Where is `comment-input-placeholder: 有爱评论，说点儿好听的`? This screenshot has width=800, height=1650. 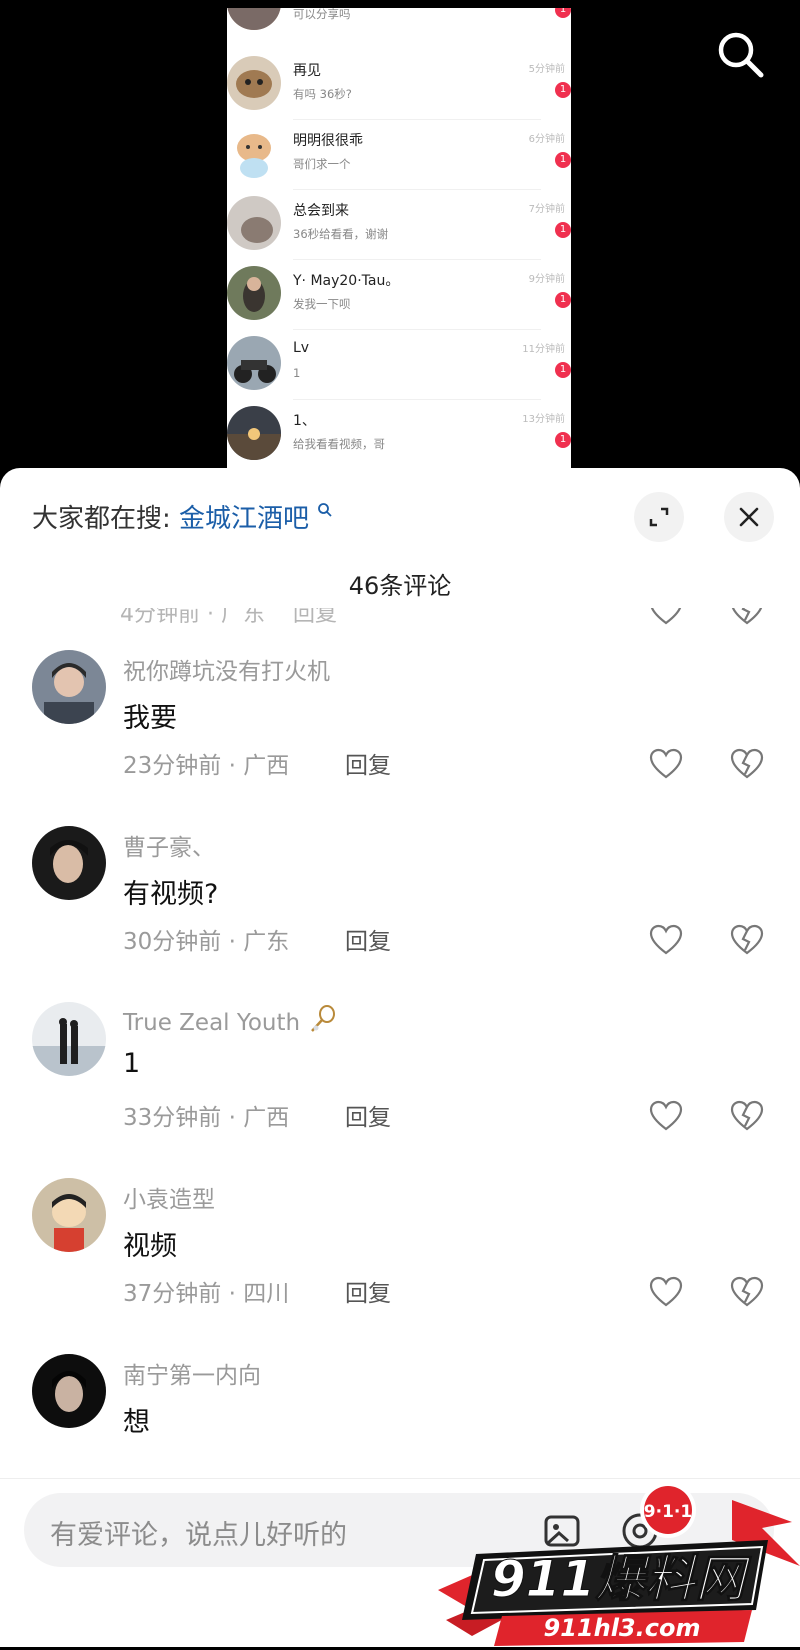 comment-input-placeholder: 有爱评论，说点儿好听的 is located at coordinates (198, 1535).